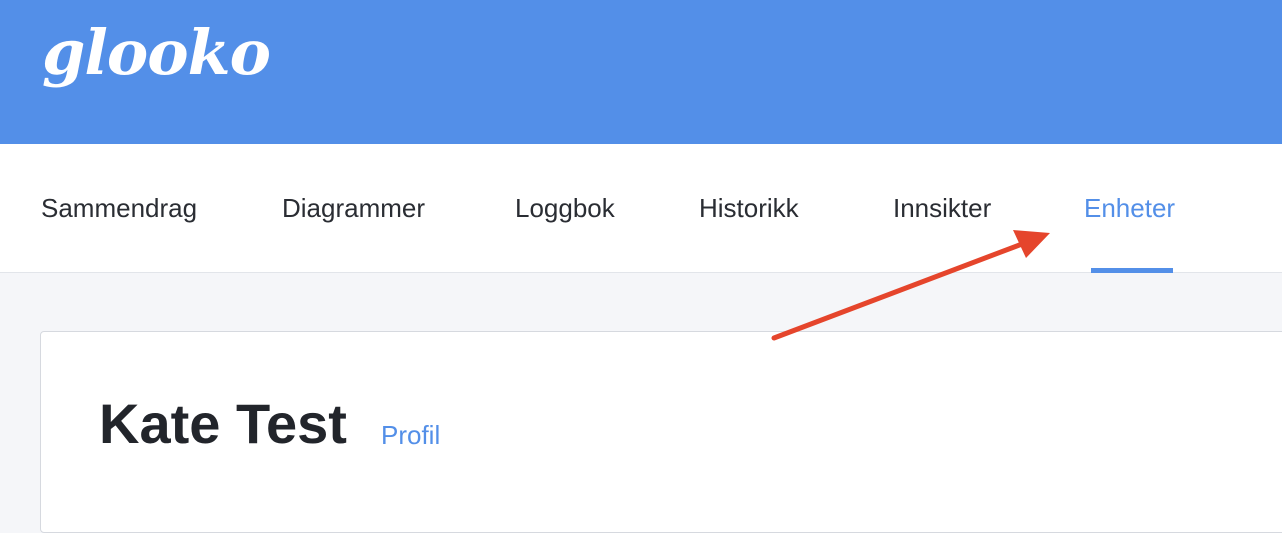 The height and width of the screenshot is (533, 1282). What do you see at coordinates (942, 208) in the screenshot?
I see `tab-innsikter: Innsikter` at bounding box center [942, 208].